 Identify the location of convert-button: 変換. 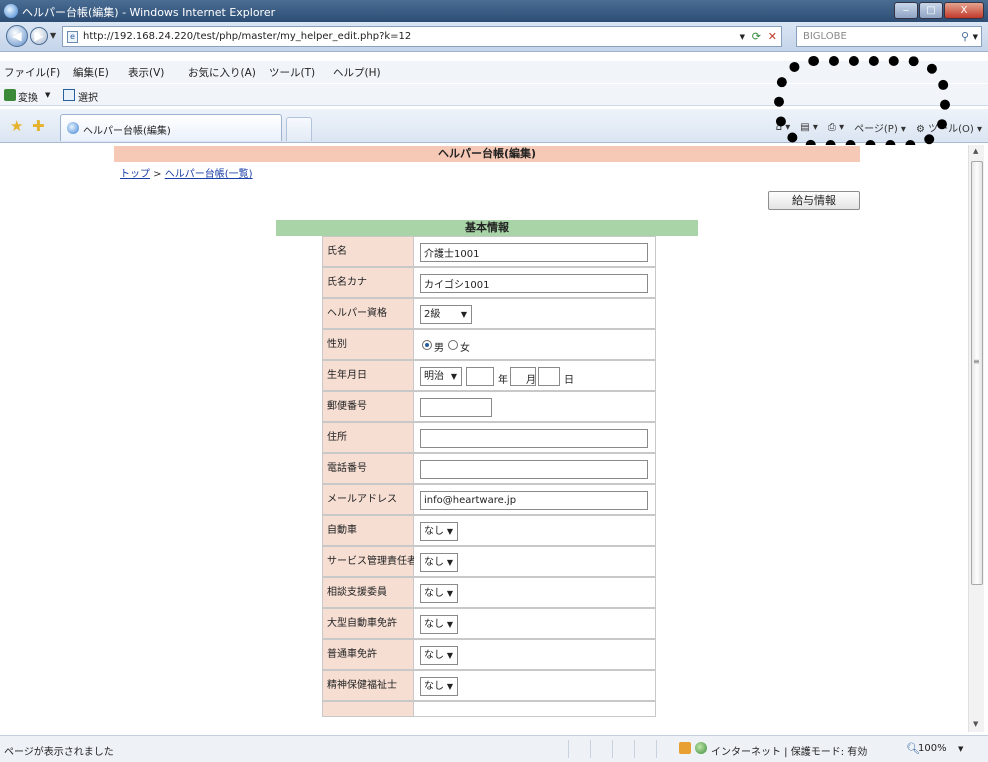
(28, 96).